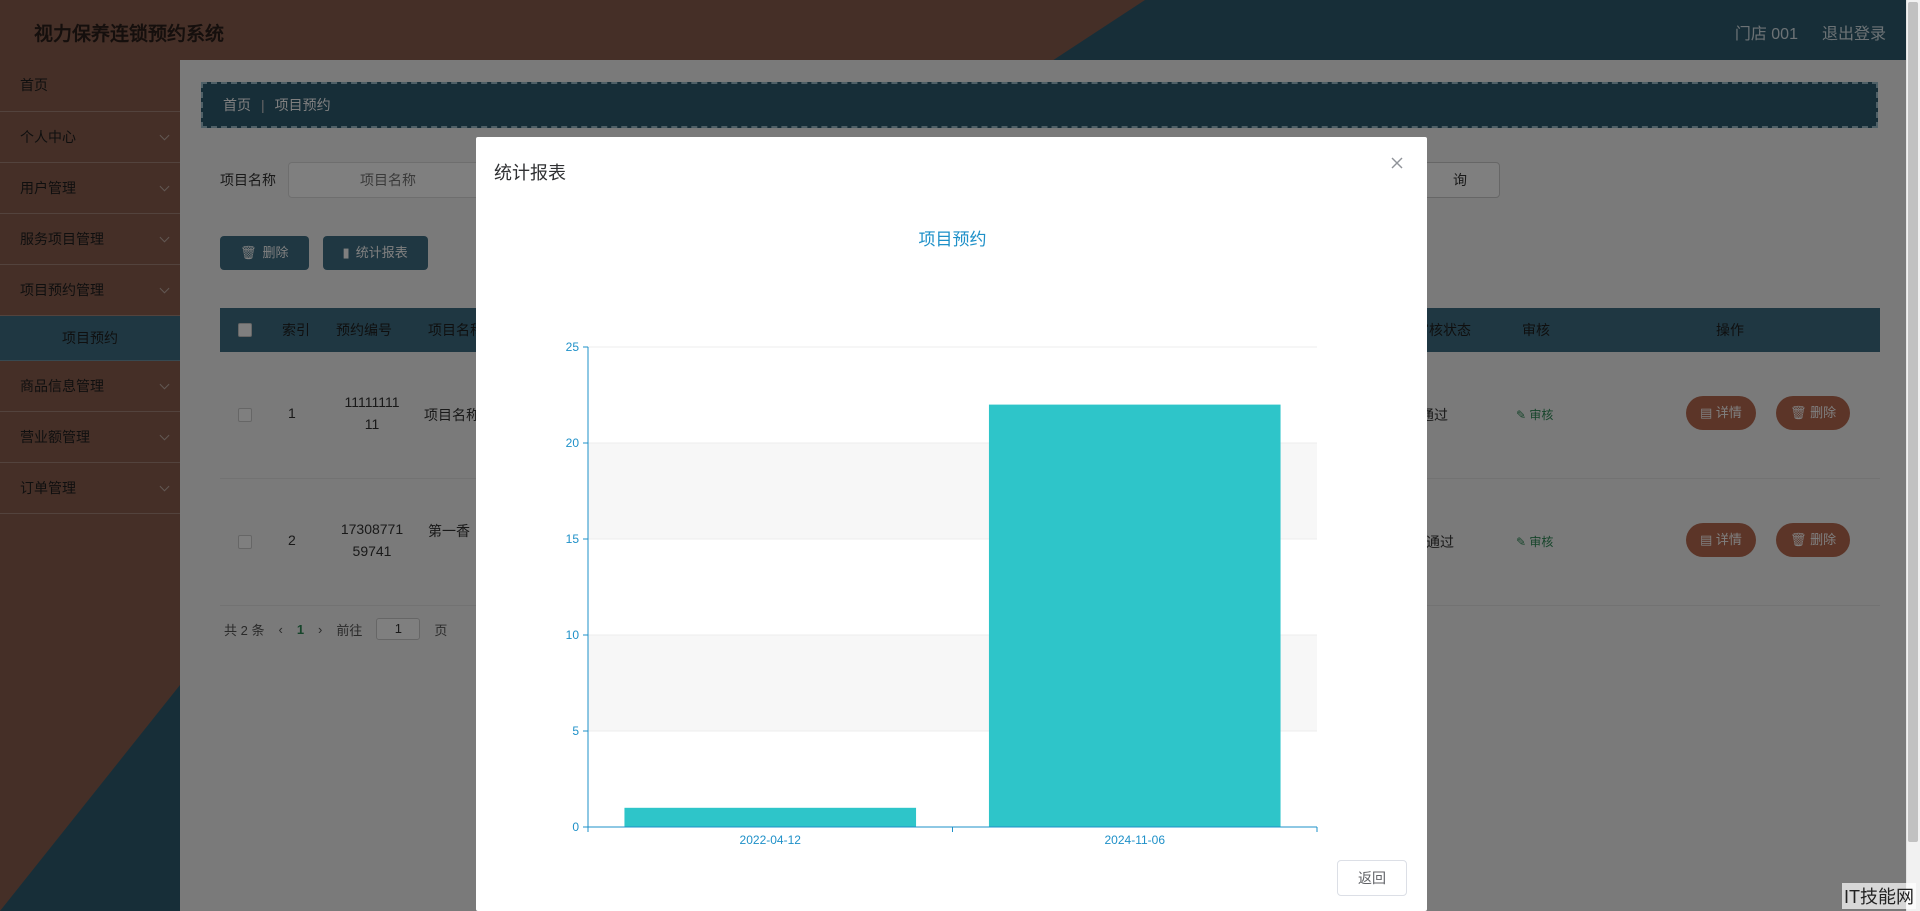 The image size is (1920, 911). Describe the element at coordinates (1879, 896) in the screenshot. I see `watermark: IT技能网` at that location.